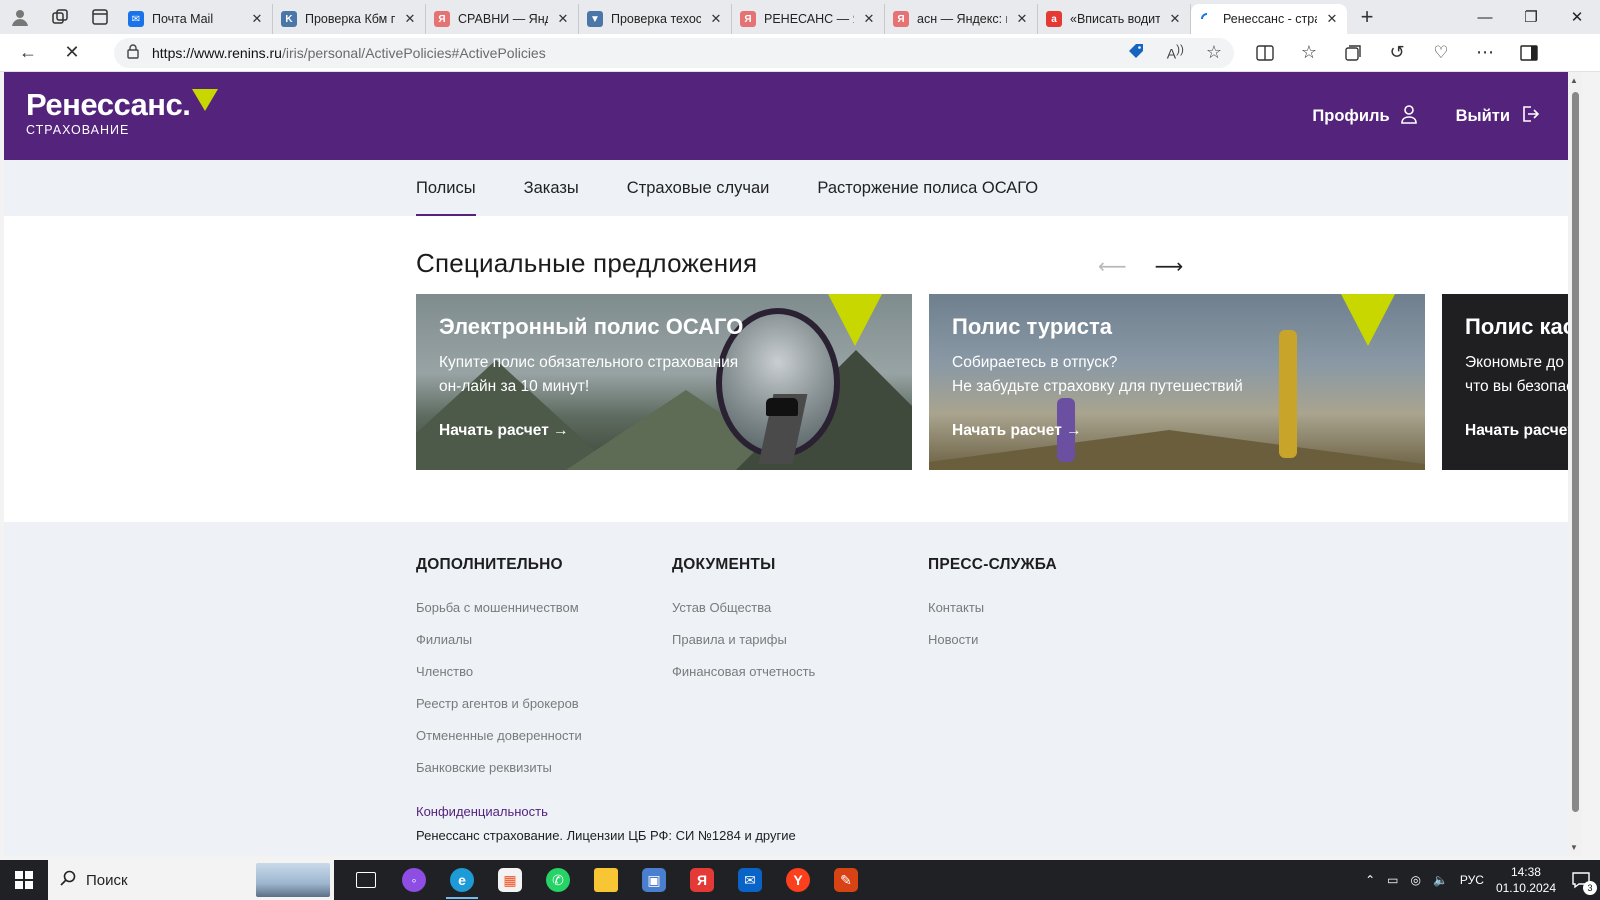 The height and width of the screenshot is (900, 1600). What do you see at coordinates (782, 407) in the screenshot?
I see `car-icon` at bounding box center [782, 407].